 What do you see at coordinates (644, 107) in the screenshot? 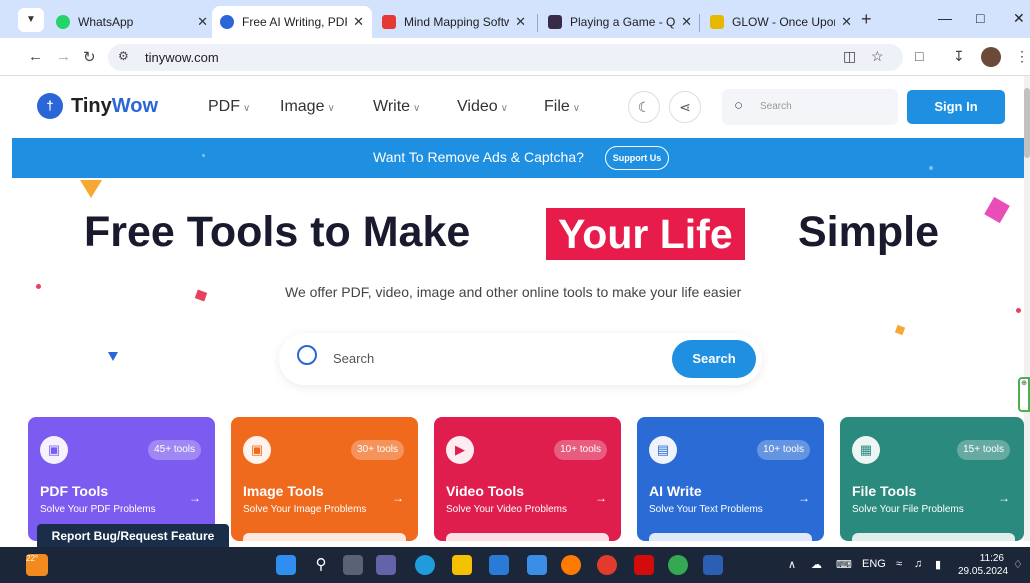
I see `dark-mode-toggle-icon: ☾` at bounding box center [644, 107].